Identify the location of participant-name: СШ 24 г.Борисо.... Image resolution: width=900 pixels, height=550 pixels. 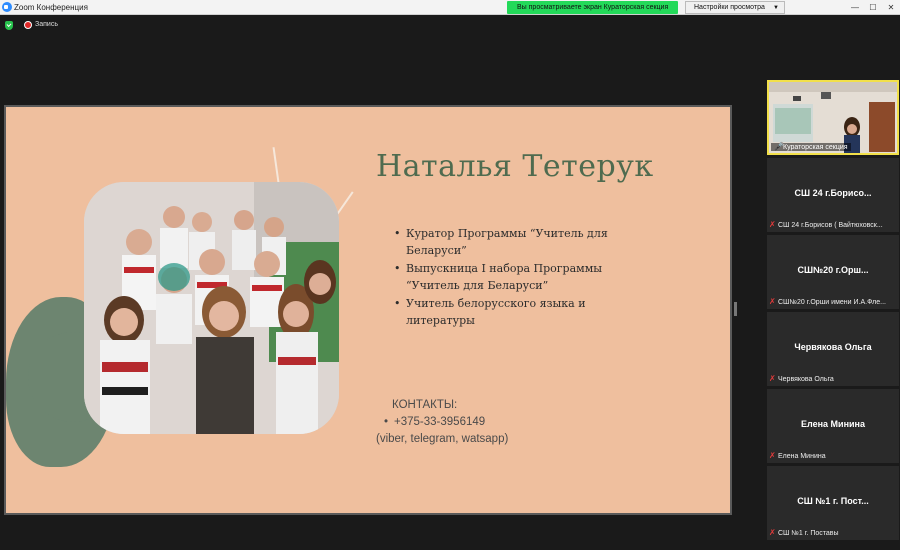
(833, 193).